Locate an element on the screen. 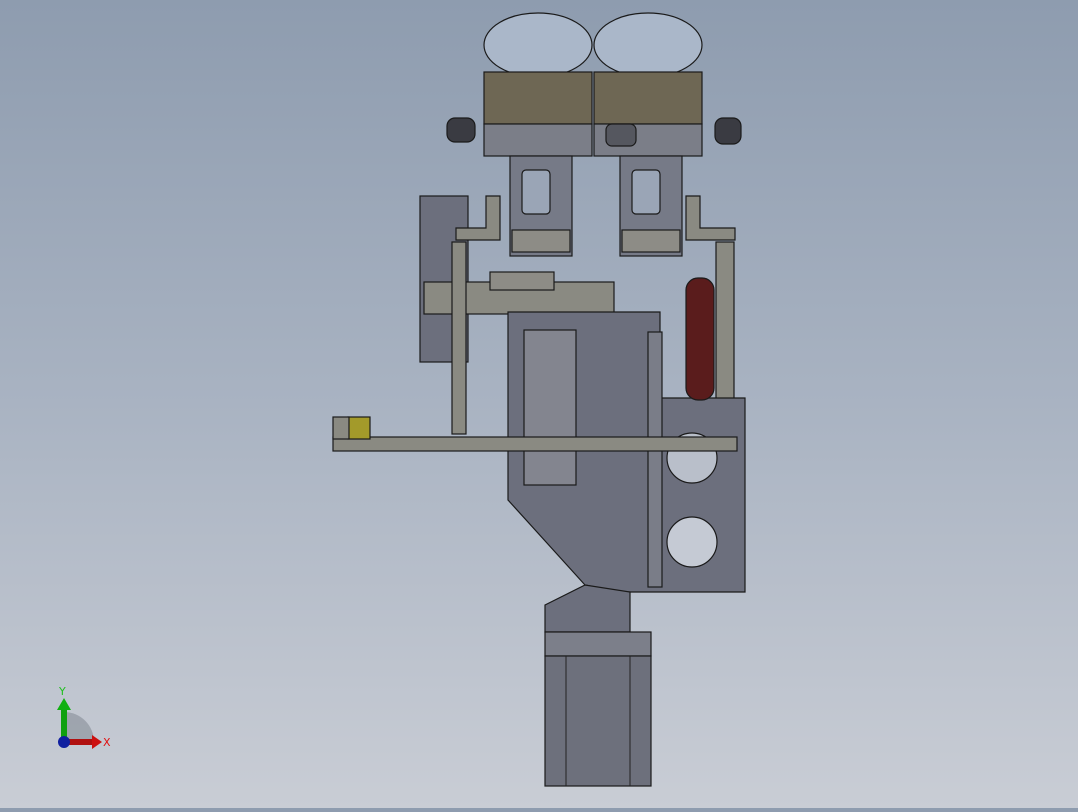 The image size is (1078, 812). suction-cup-left is located at coordinates (538, 84).